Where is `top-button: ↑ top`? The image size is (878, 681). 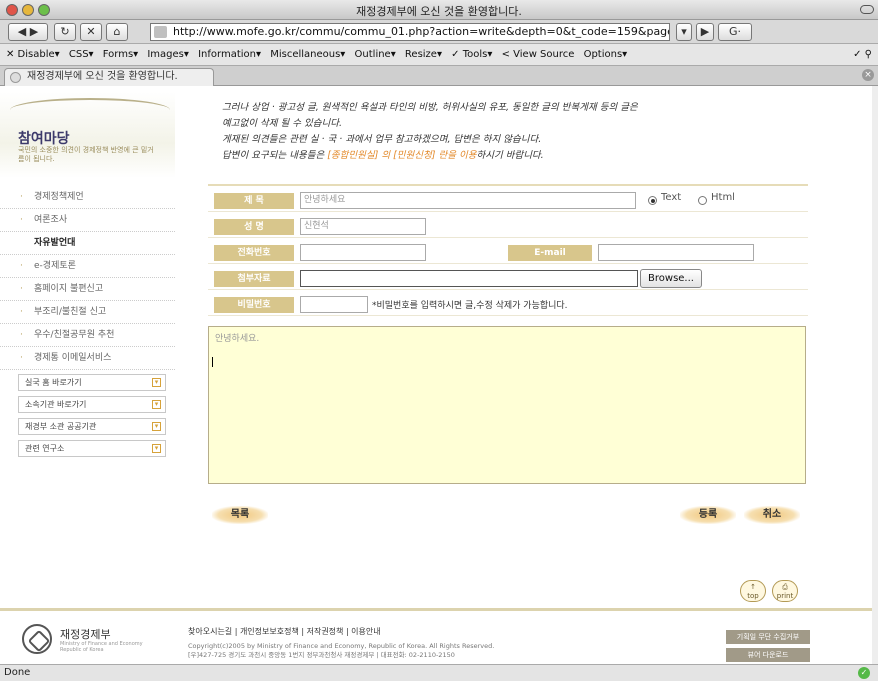
top-button: ↑ top is located at coordinates (753, 591).